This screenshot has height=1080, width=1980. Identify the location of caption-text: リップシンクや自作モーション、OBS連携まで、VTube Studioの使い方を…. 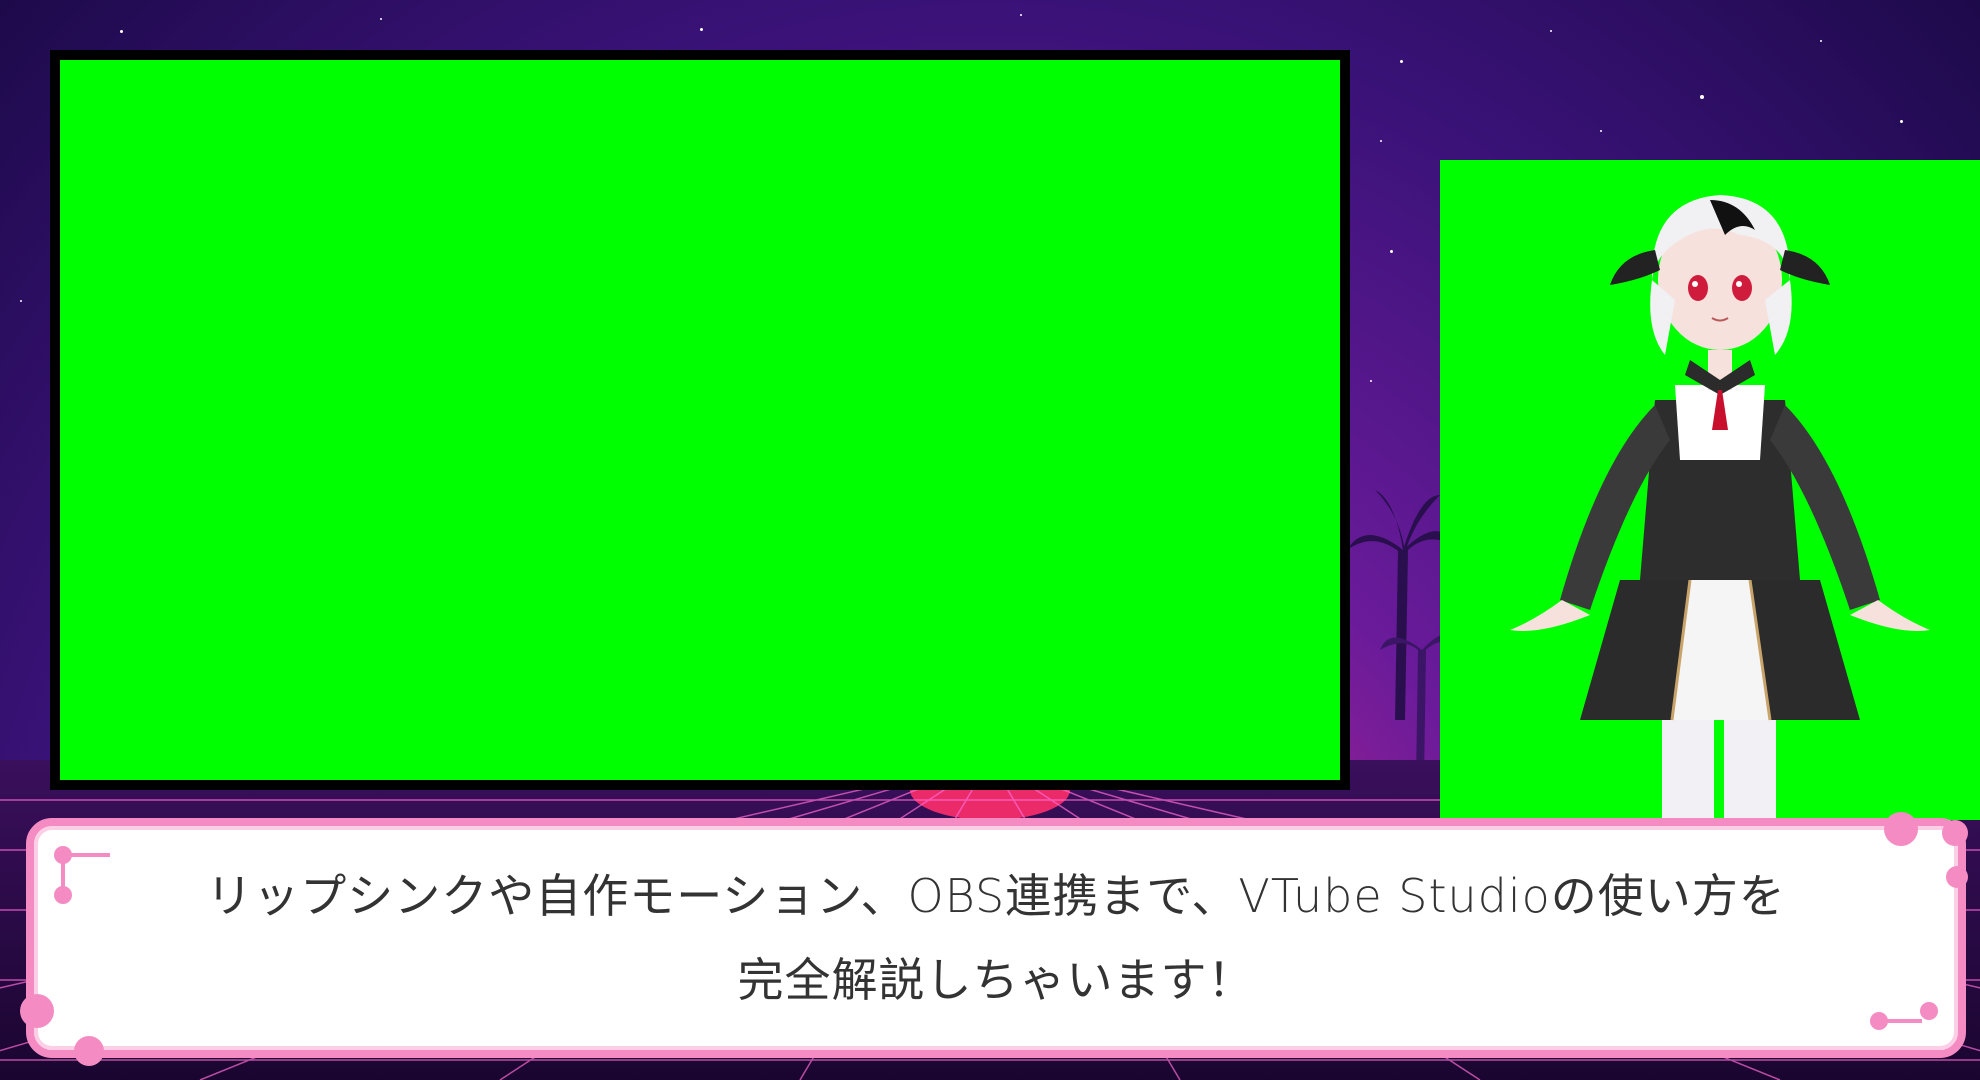
(996, 938).